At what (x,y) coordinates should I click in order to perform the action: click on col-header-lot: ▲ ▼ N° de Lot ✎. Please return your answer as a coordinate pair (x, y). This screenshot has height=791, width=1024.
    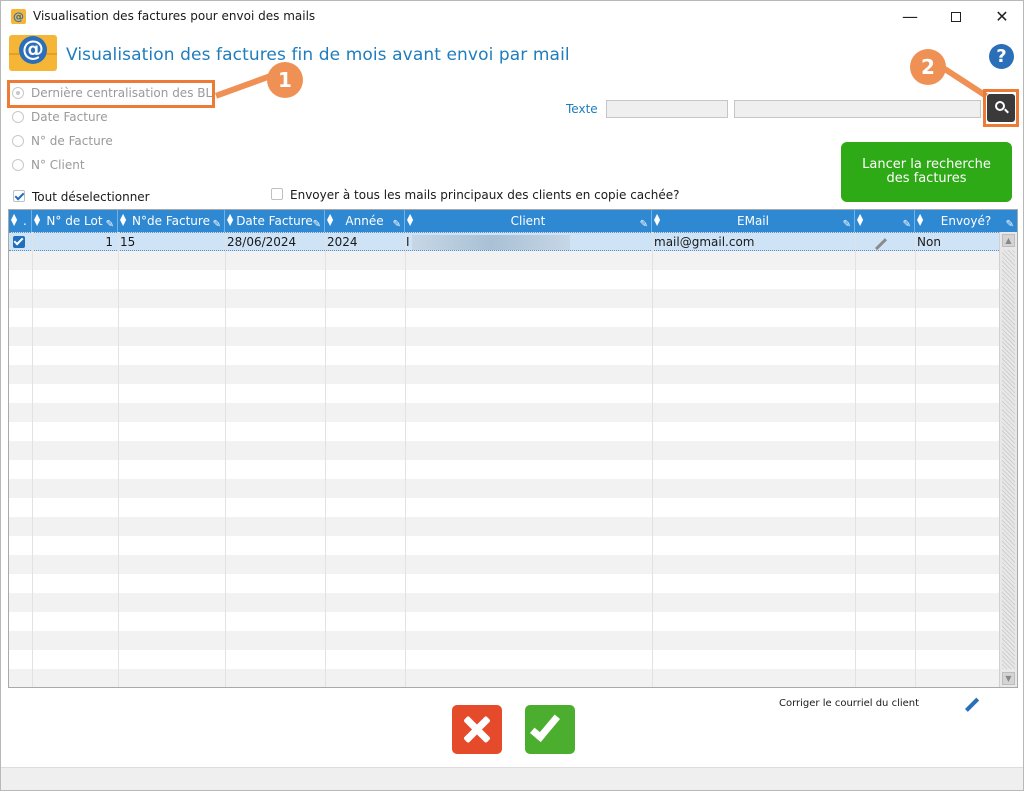
    Looking at the image, I should click on (75, 221).